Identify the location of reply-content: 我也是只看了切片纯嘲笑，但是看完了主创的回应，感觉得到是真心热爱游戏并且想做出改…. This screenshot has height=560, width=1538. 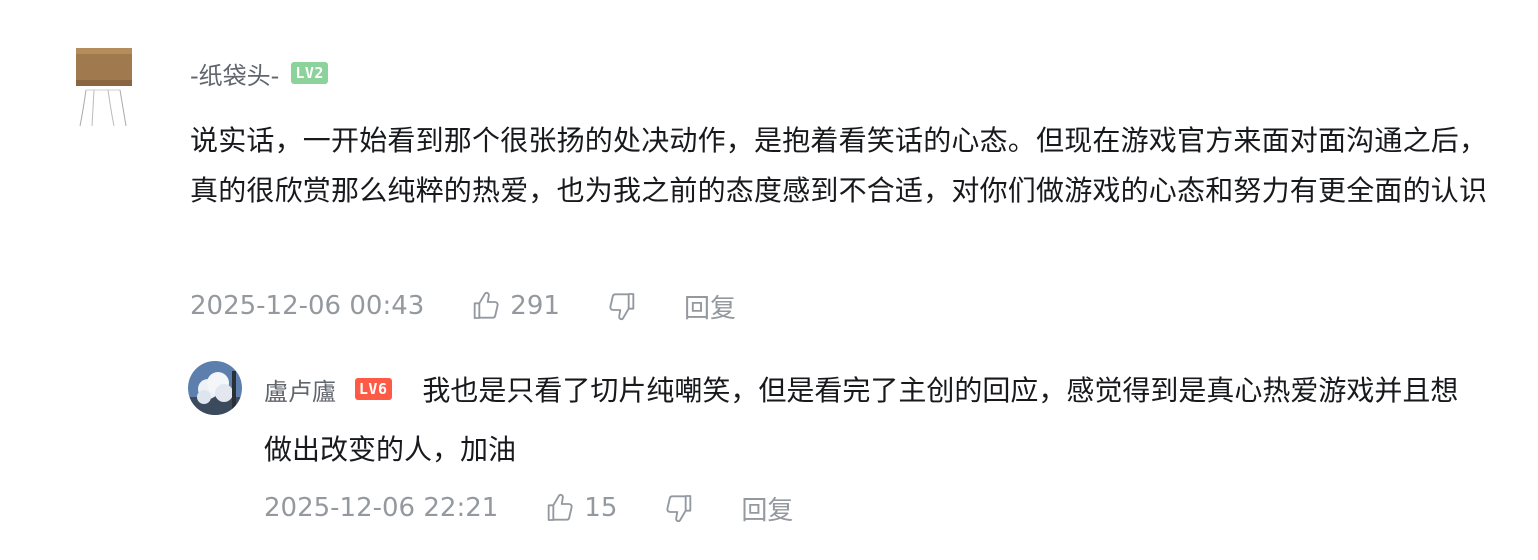
(861, 420).